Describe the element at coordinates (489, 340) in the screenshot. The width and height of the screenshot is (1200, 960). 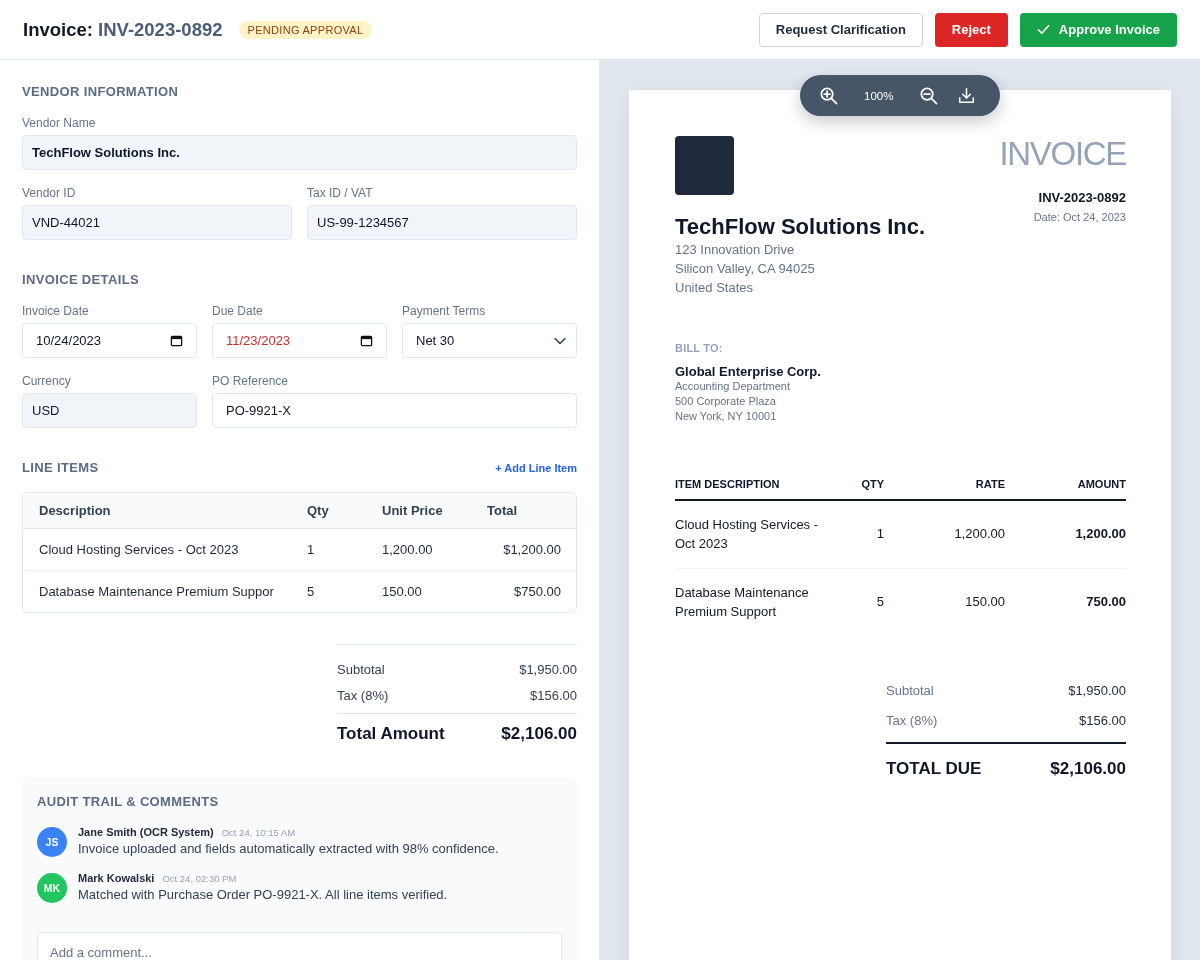
I see `dropdown-field: Net 30` at that location.